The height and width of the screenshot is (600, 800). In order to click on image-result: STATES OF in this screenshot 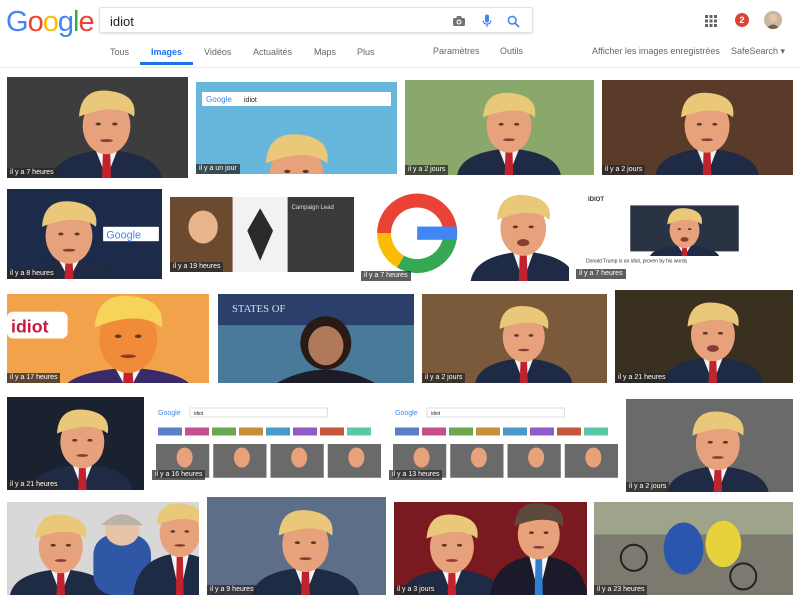, I will do `click(316, 338)`.